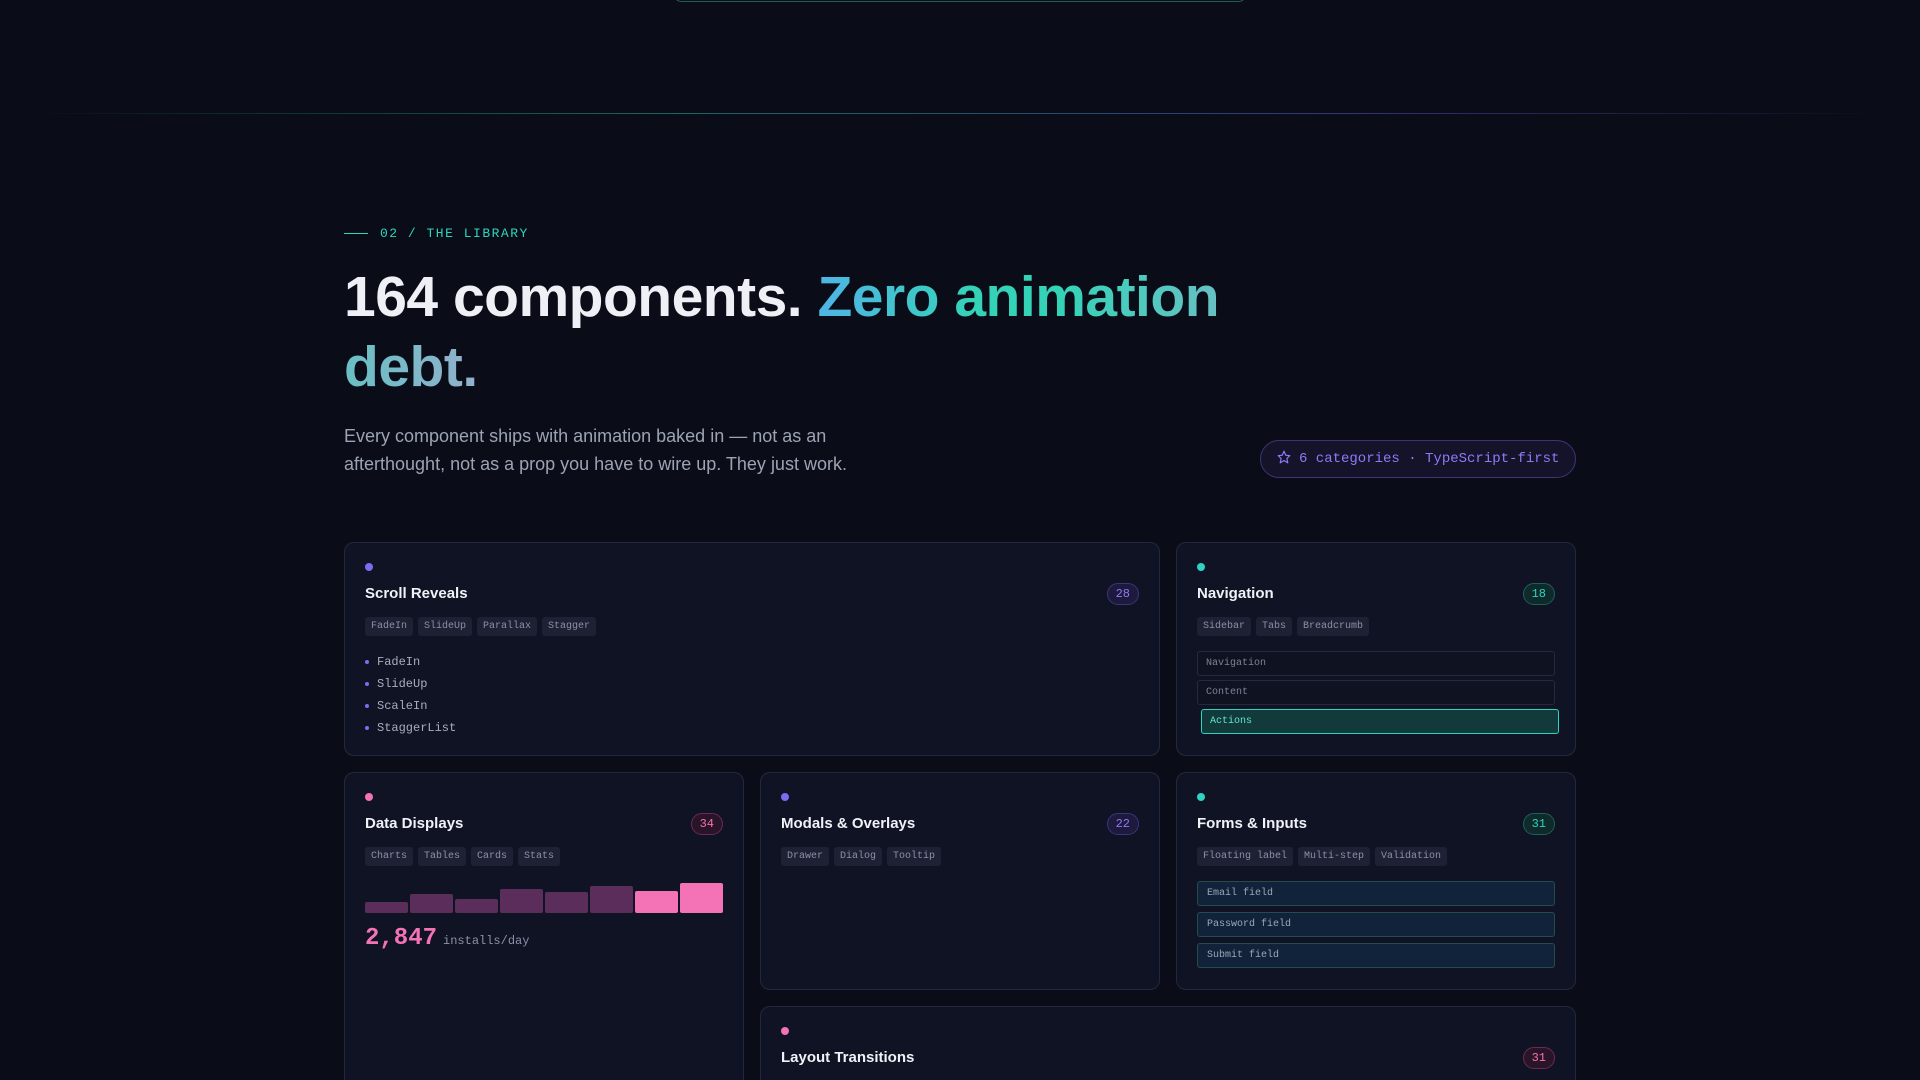 This screenshot has width=1920, height=1080. What do you see at coordinates (1376, 924) in the screenshot?
I see `password-field-preview: Password field` at bounding box center [1376, 924].